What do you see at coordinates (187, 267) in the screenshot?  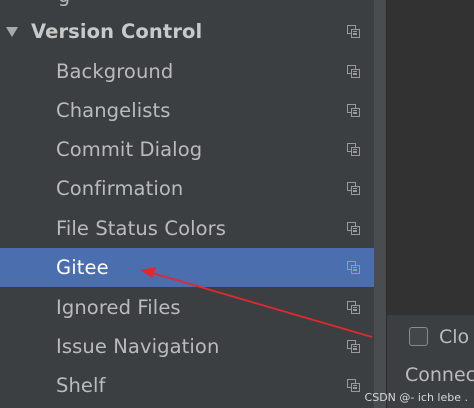 I see `tree-item-gitee: Gitee` at bounding box center [187, 267].